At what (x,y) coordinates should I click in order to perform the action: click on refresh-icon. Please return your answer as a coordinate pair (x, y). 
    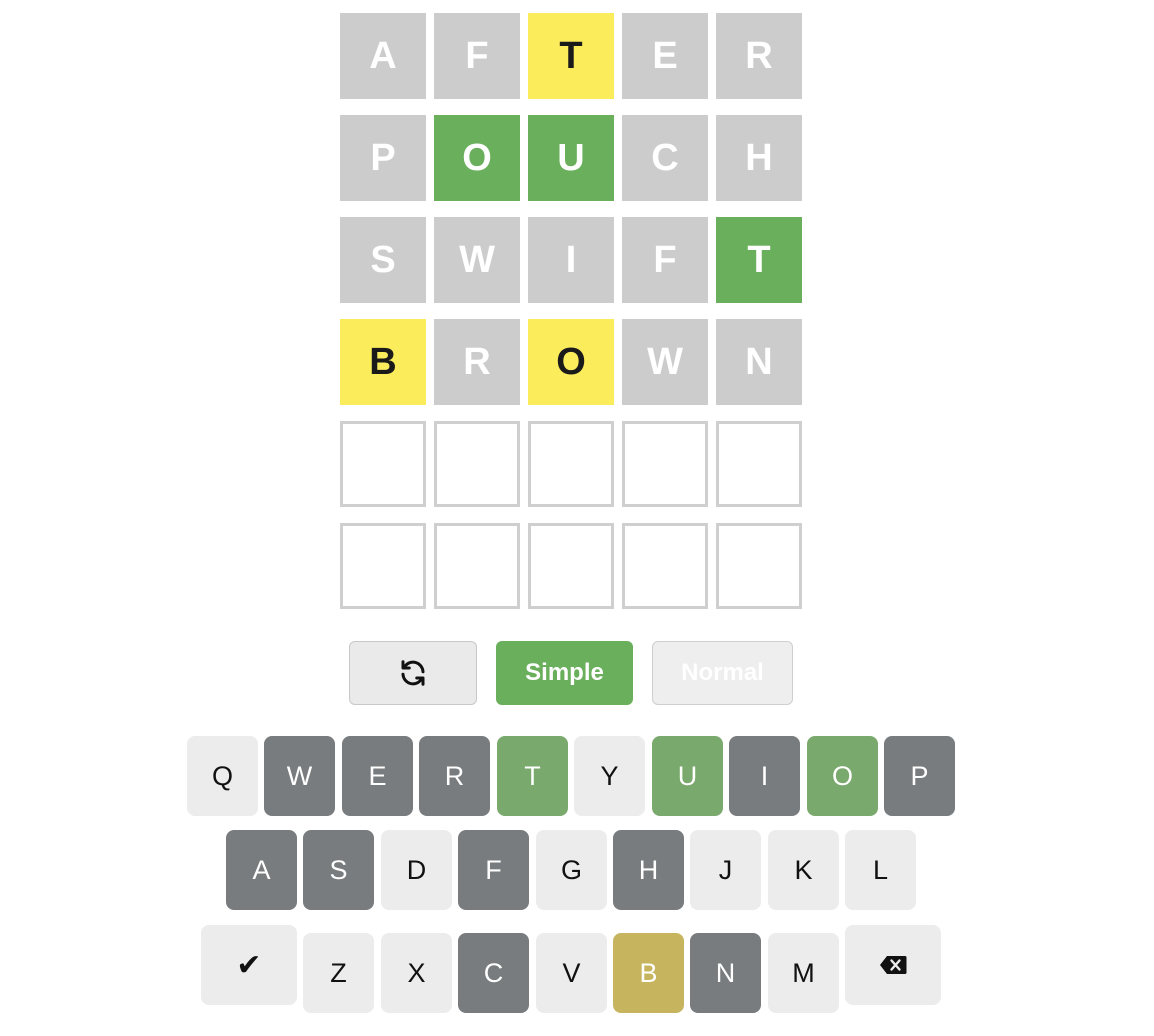
    Looking at the image, I should click on (413, 673).